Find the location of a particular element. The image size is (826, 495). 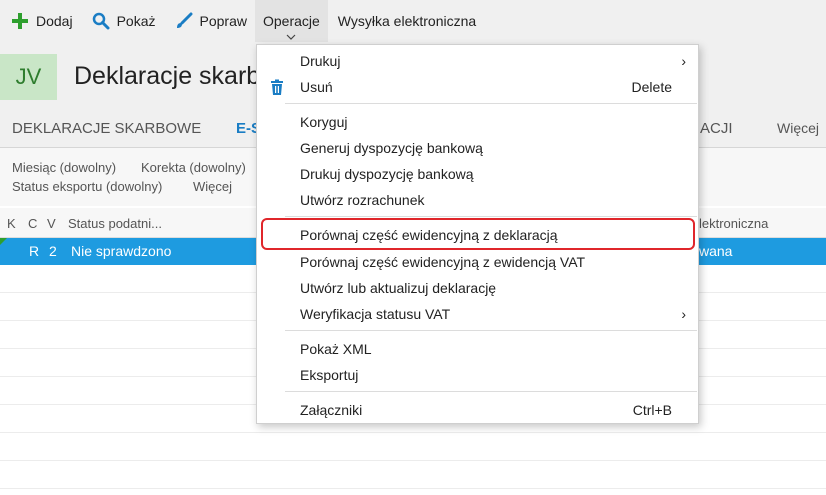

menu-item-label: Drukuj is located at coordinates (320, 61).